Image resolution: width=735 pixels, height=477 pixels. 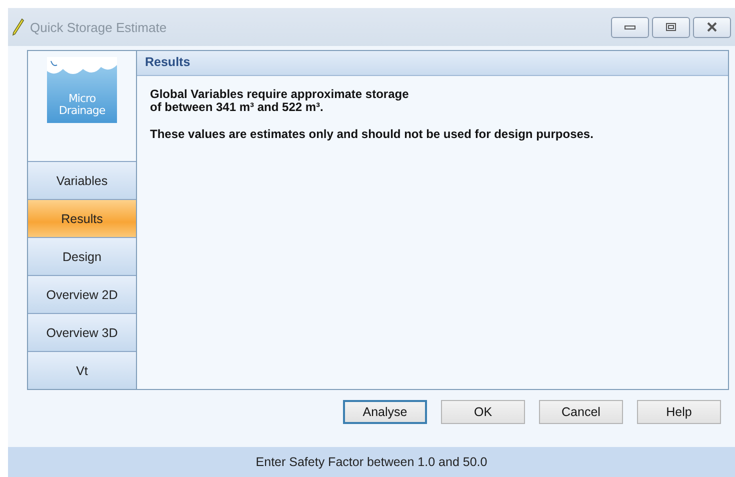 I want to click on pencil-icon, so click(x=18, y=27).